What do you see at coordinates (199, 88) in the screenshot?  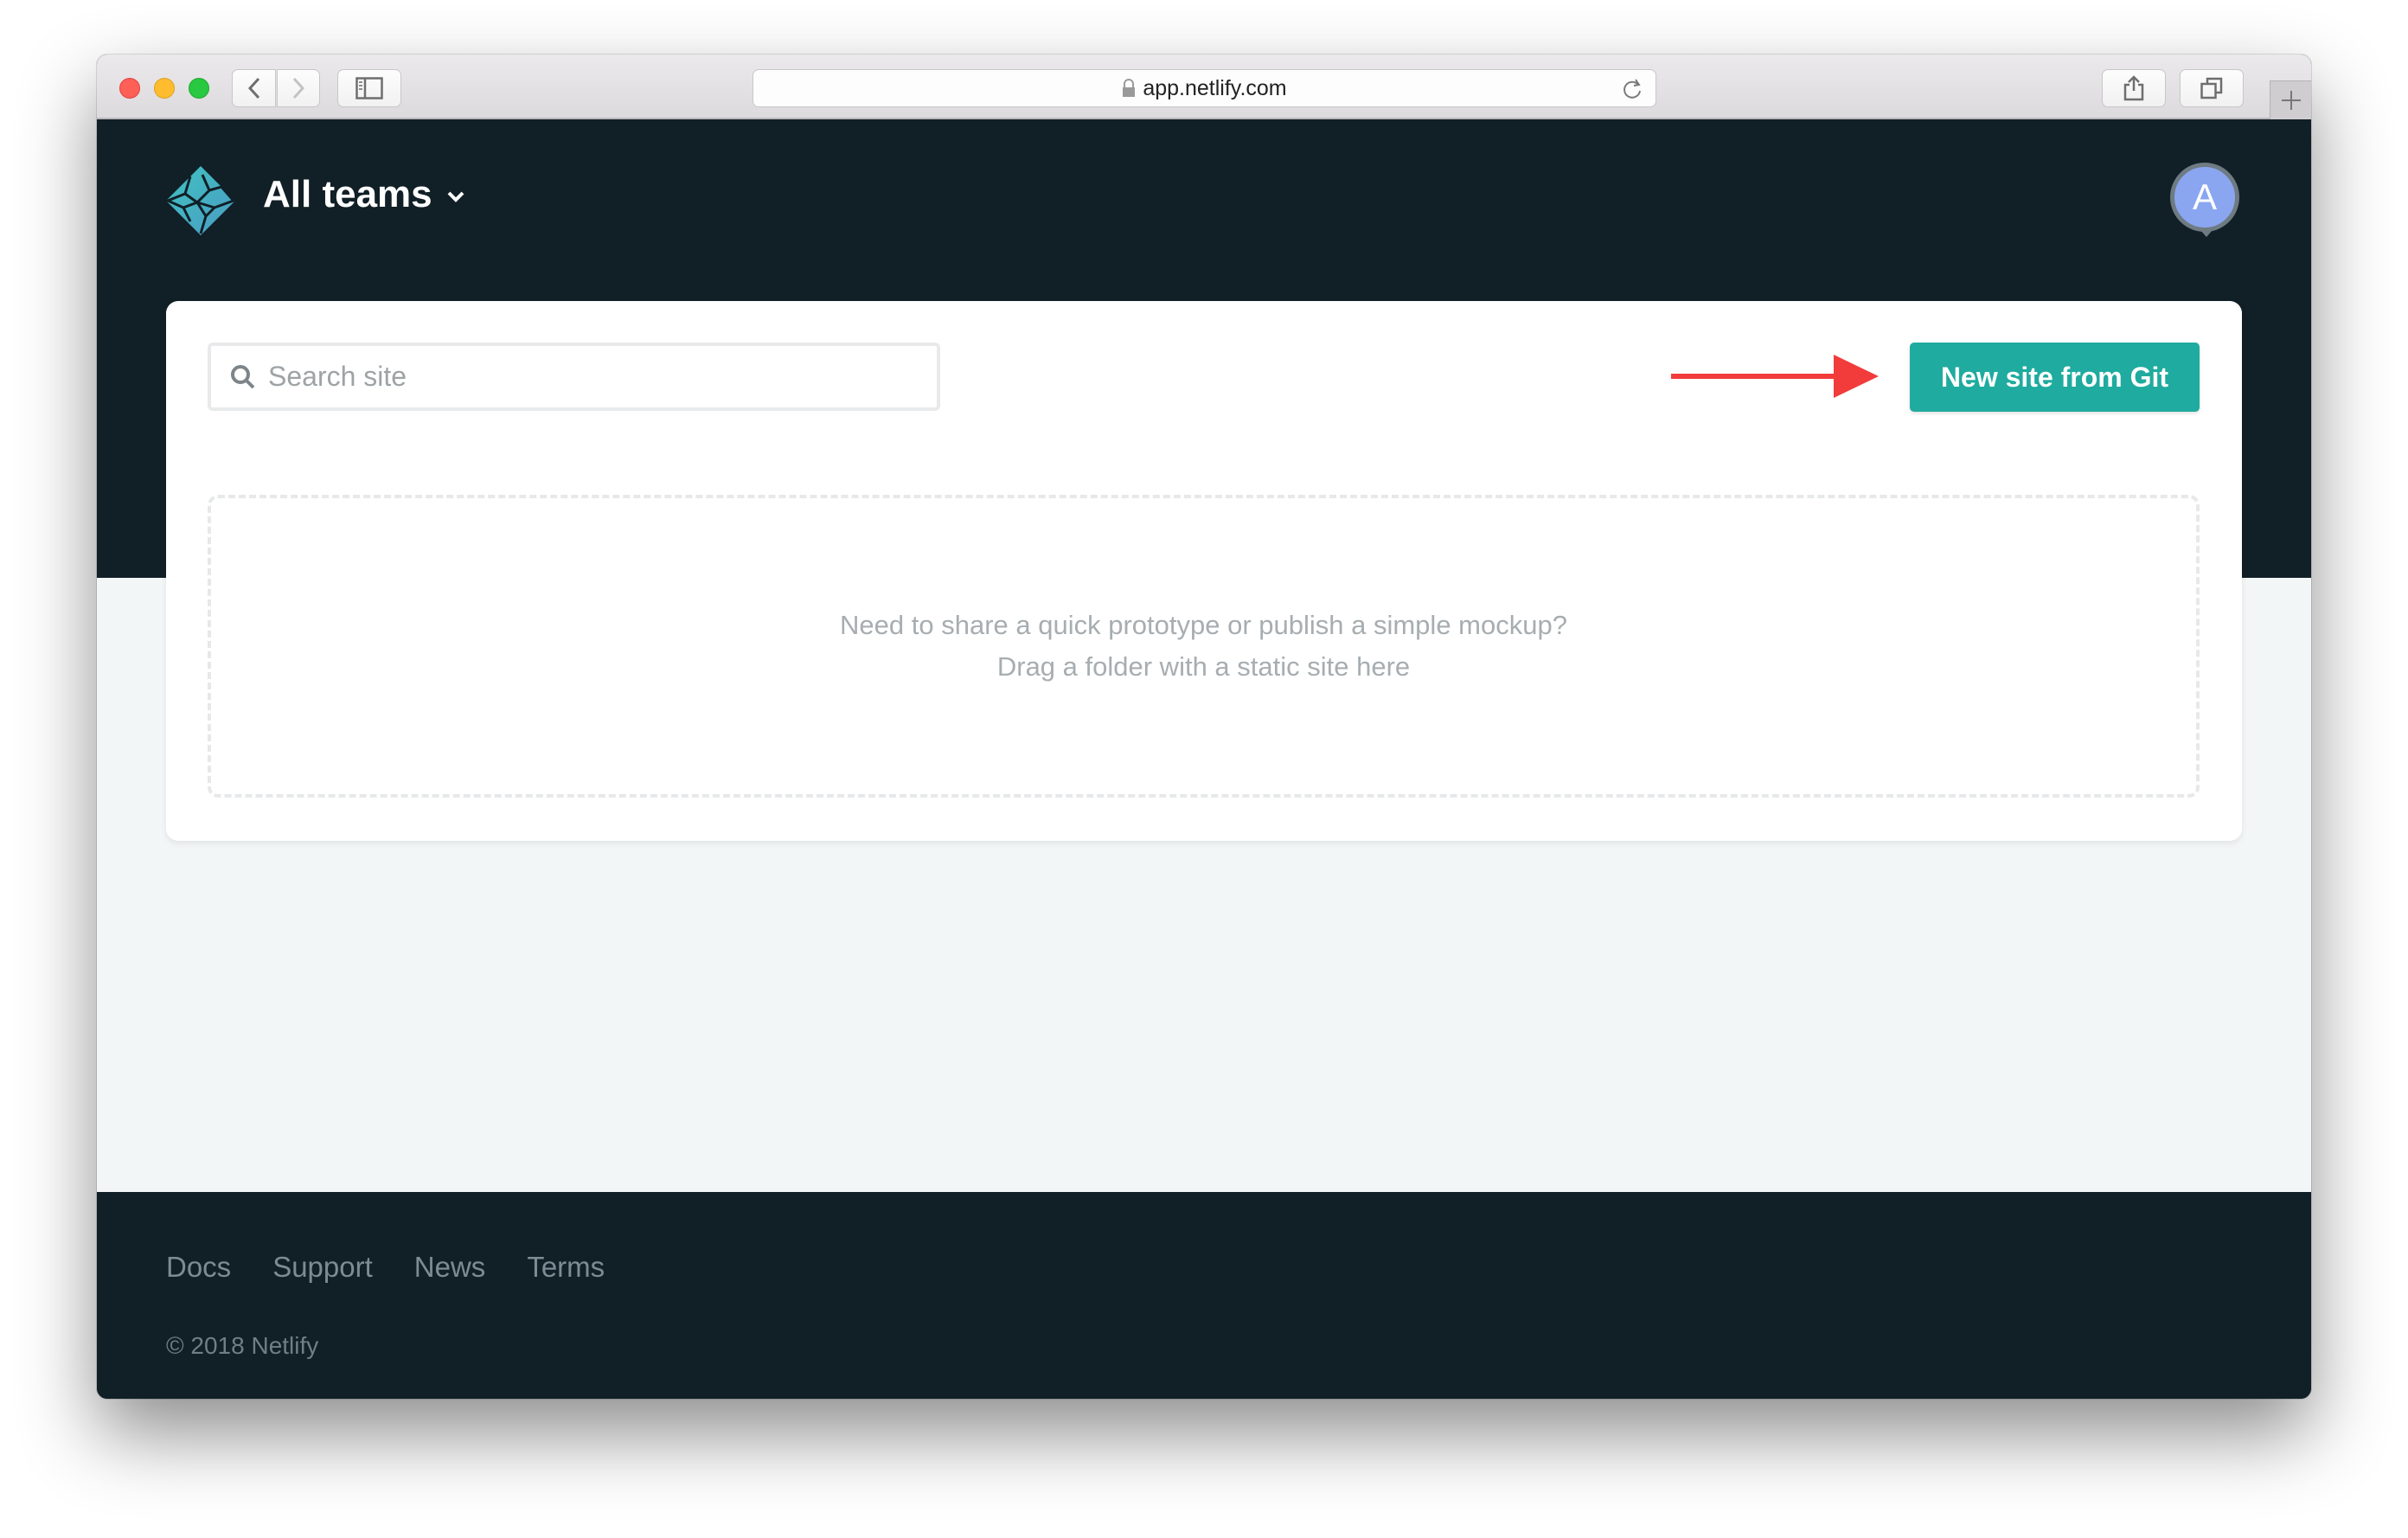 I see `zoom-window-button` at bounding box center [199, 88].